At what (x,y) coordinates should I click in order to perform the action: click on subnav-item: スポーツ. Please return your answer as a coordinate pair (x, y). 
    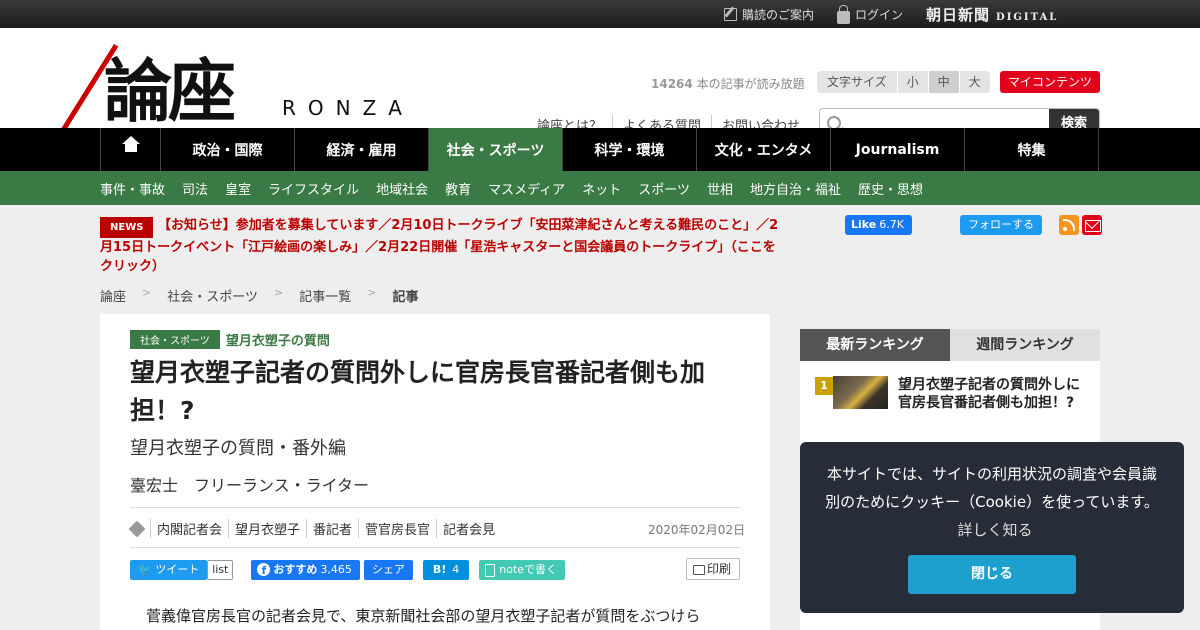
    Looking at the image, I should click on (664, 188).